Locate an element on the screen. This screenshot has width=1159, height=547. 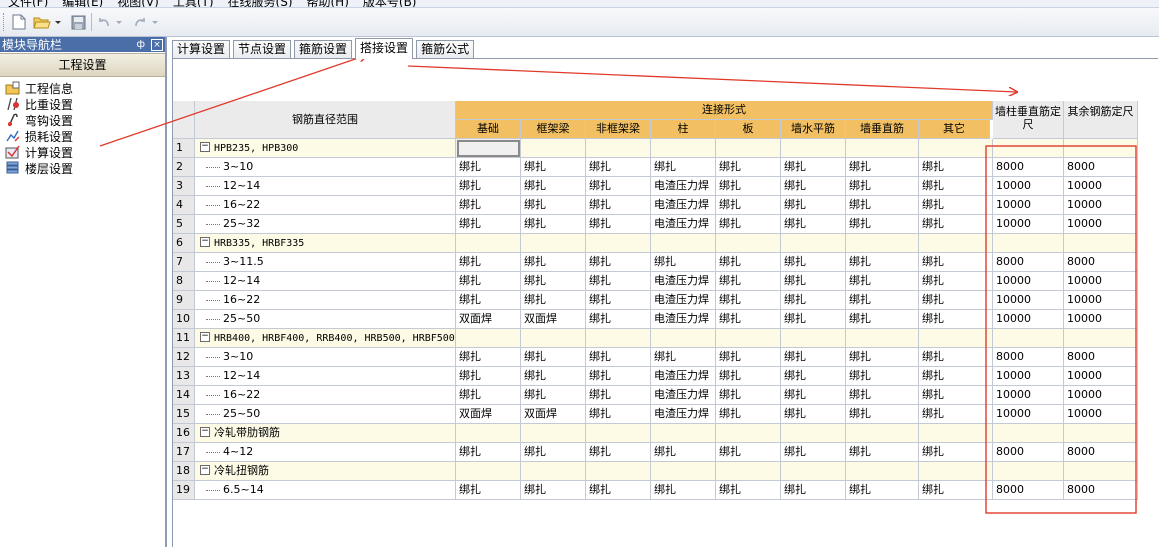
nav-item-3: 损耗设置 is located at coordinates (85, 136).